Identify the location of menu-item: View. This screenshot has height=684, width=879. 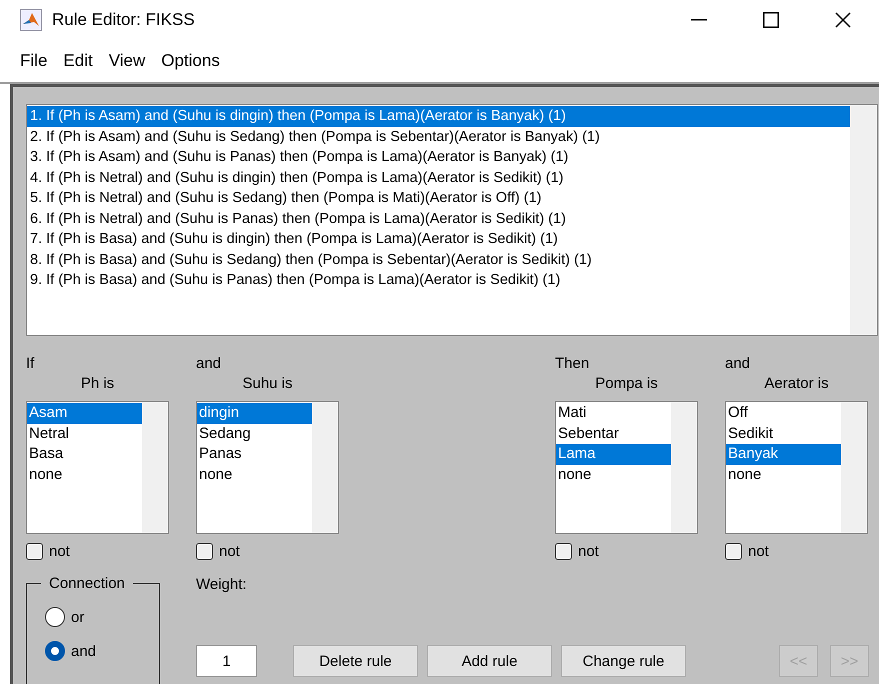
(127, 61).